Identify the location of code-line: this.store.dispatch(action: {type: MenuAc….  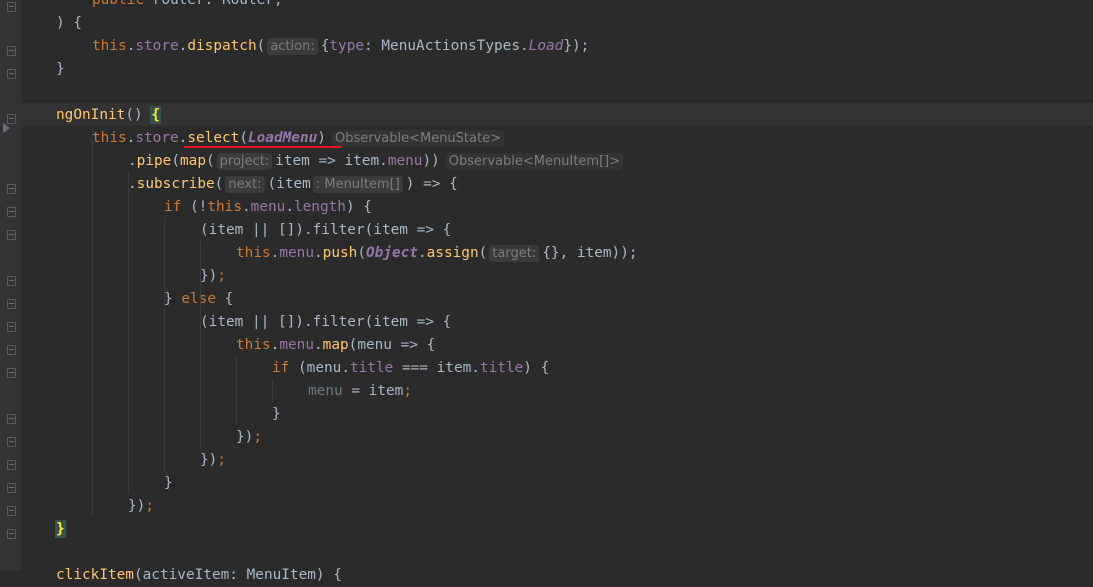
(340, 46).